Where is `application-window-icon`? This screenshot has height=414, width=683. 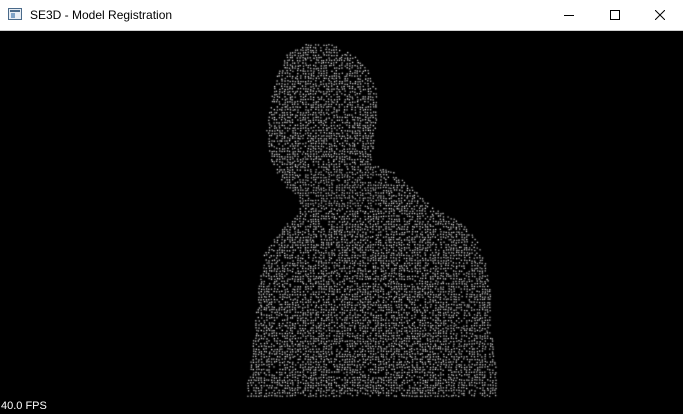
application-window-icon is located at coordinates (15, 14).